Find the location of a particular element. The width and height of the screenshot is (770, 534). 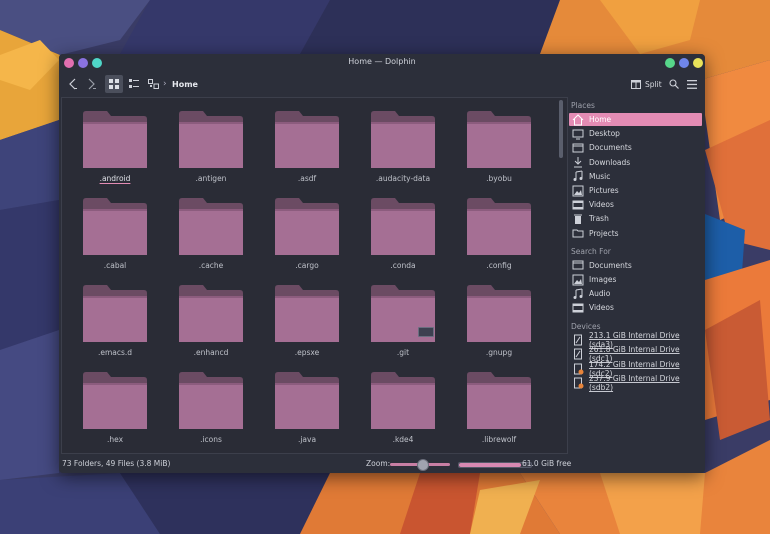

places-item-documents: Documents is located at coordinates (635, 147).